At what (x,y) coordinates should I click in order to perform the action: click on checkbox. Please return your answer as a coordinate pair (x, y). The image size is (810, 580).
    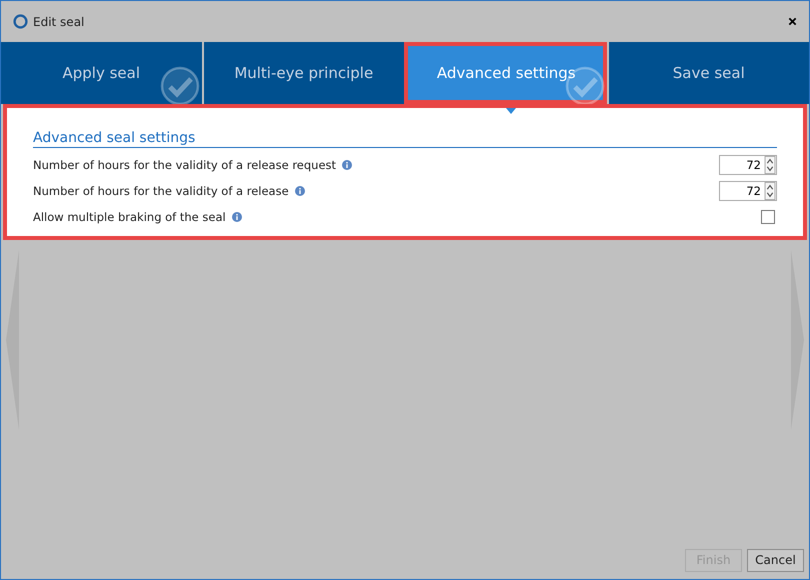
    Looking at the image, I should click on (768, 217).